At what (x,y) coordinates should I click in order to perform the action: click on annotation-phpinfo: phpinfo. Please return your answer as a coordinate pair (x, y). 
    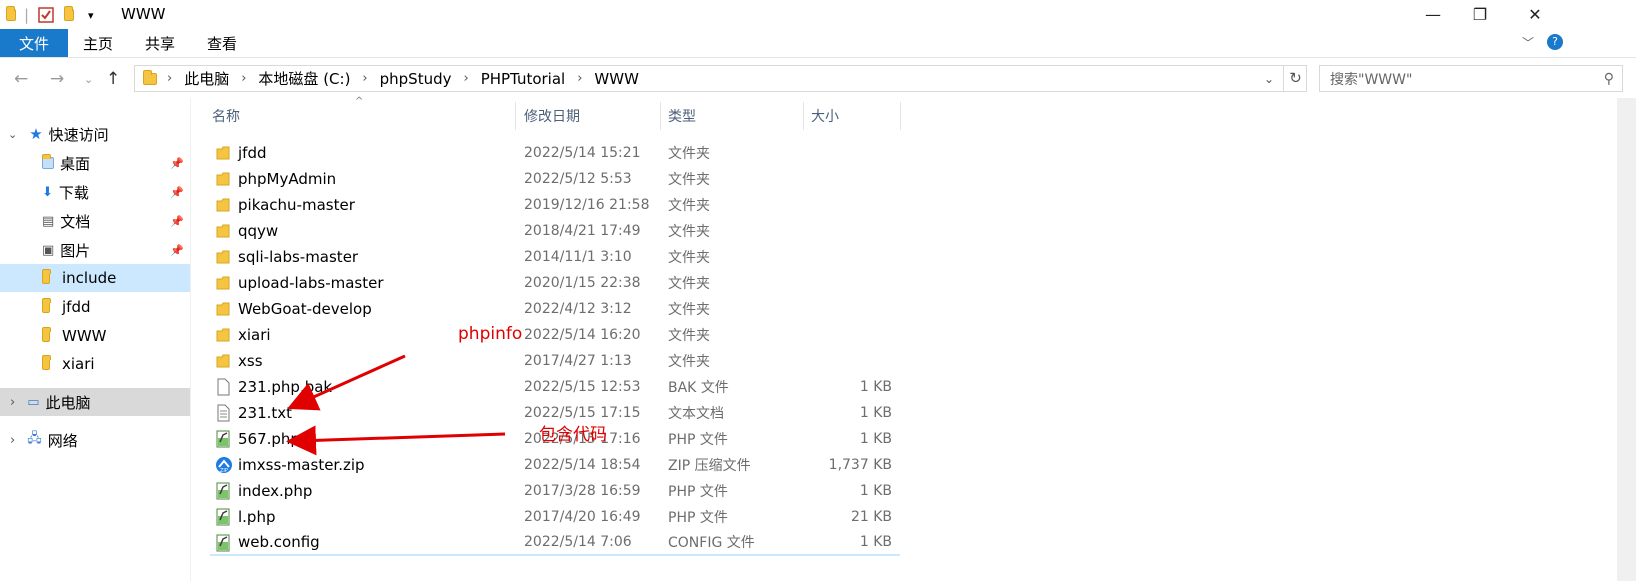
    Looking at the image, I should click on (490, 334).